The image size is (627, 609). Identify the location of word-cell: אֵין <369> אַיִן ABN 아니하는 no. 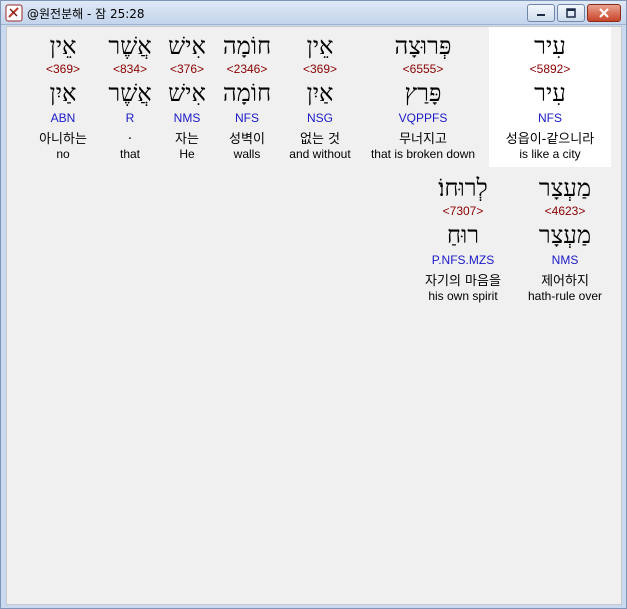
(63, 97).